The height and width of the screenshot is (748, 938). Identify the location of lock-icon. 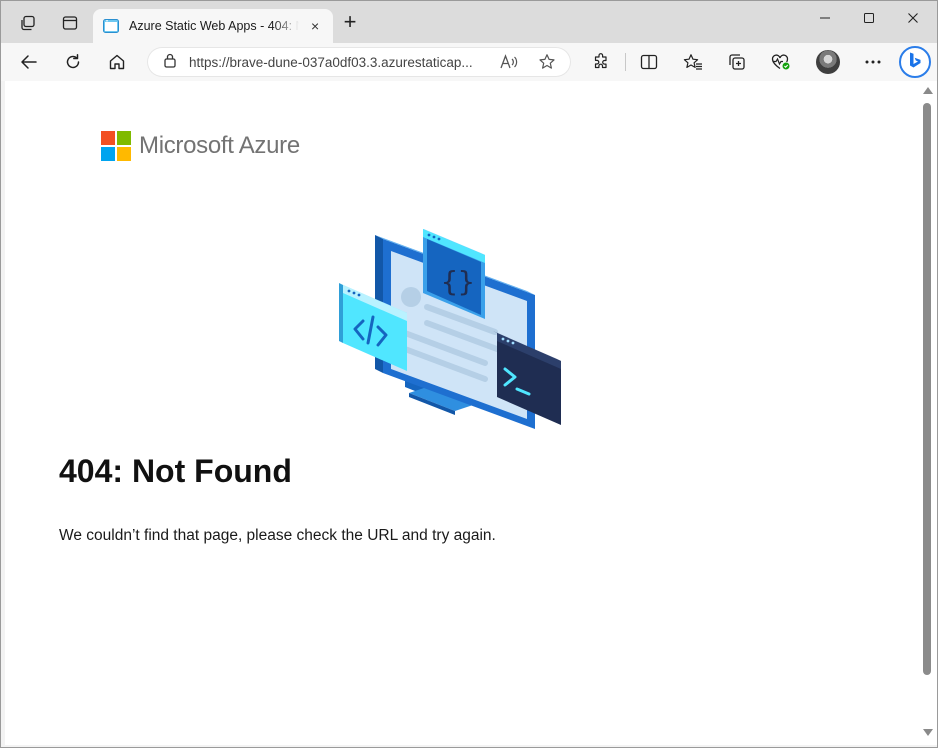
(170, 62).